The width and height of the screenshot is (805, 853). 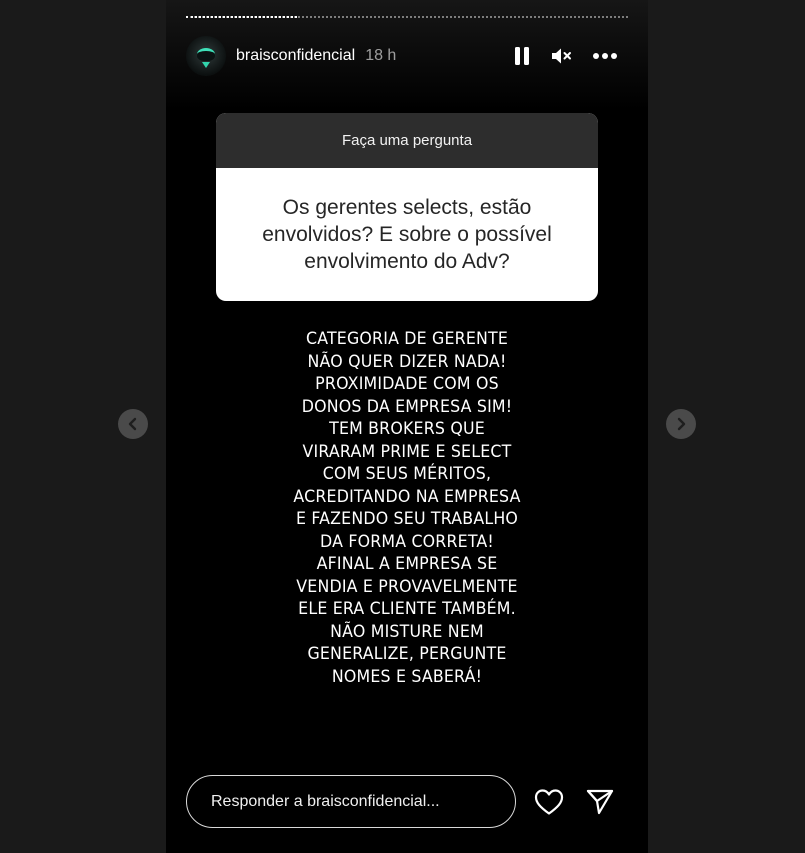 I want to click on story-controls, so click(x=571, y=56).